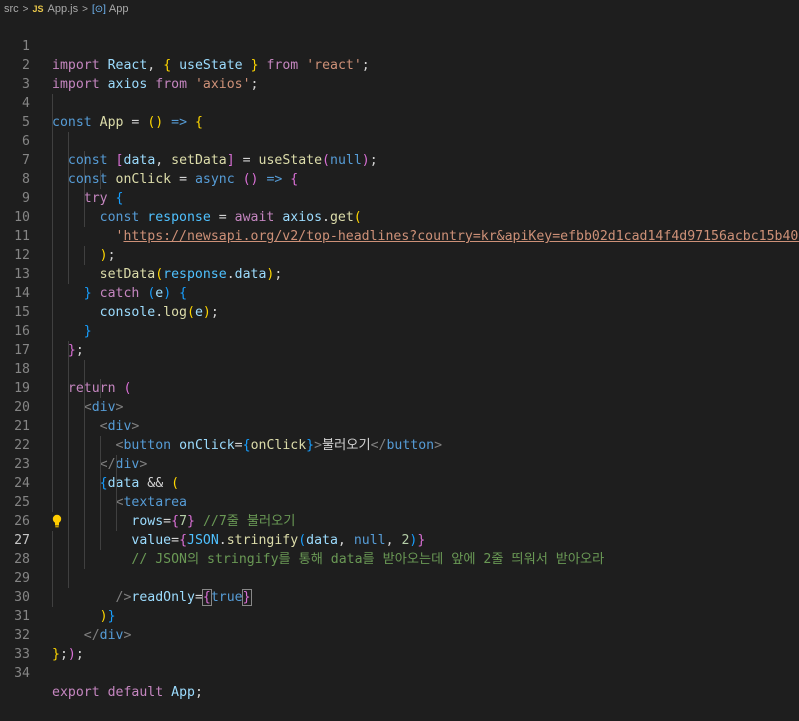  I want to click on code-line: 7 try {, so click(399, 169).